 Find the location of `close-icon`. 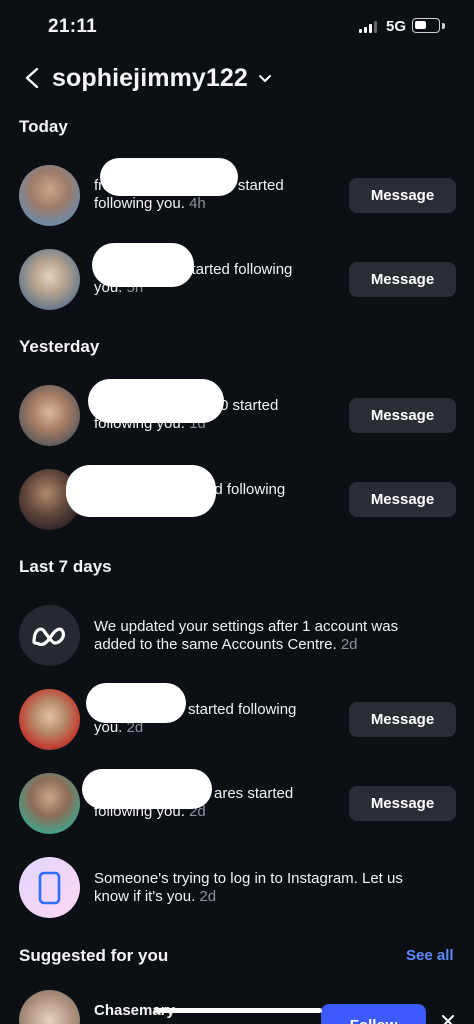

close-icon is located at coordinates (448, 1019).